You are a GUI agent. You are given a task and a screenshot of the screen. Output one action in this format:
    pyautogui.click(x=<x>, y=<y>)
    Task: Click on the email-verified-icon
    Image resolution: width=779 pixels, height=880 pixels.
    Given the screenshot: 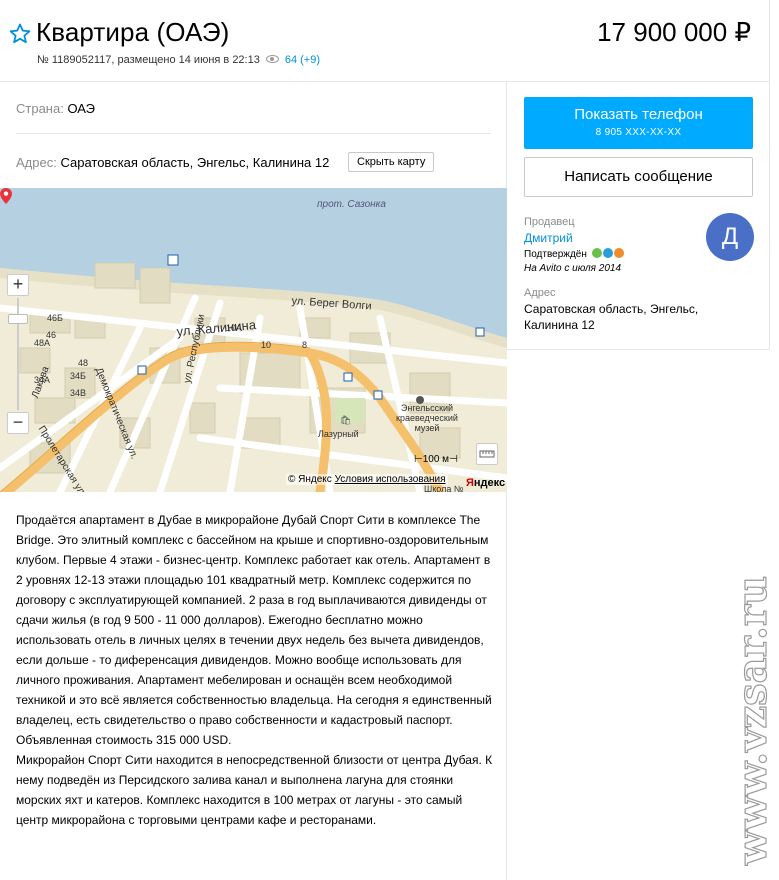 What is the action you would take?
    pyautogui.click(x=607, y=253)
    